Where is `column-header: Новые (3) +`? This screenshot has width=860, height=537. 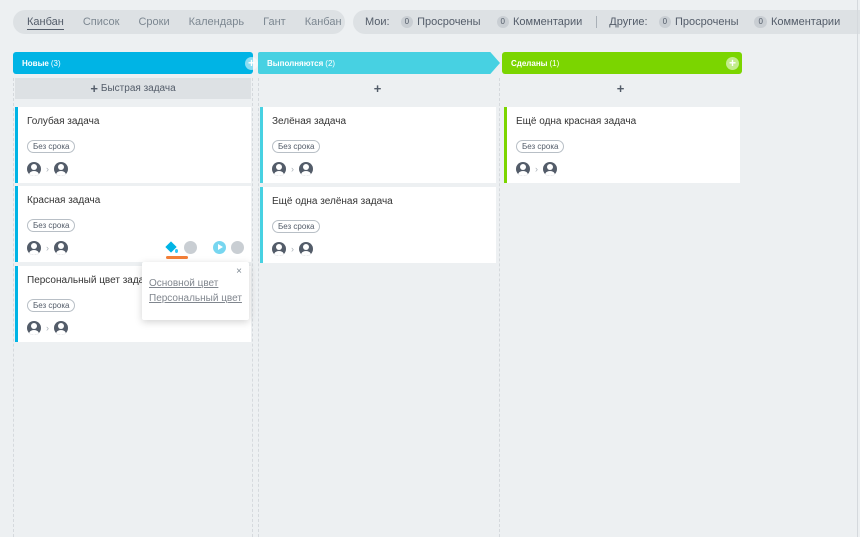 column-header: Новые (3) + is located at coordinates (135, 63).